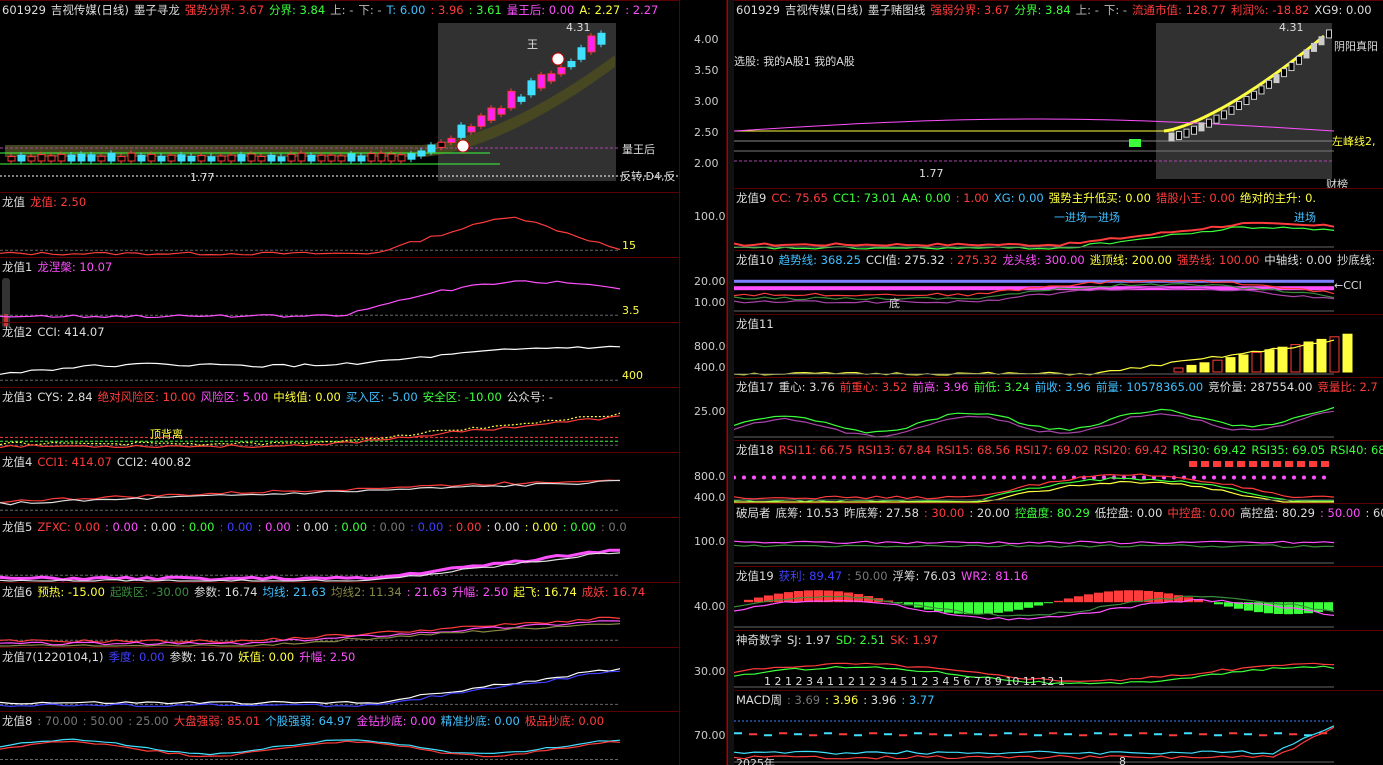 The height and width of the screenshot is (765, 1383). I want to click on right-panels-7-indicator-name: 神奇数字, so click(759, 640).